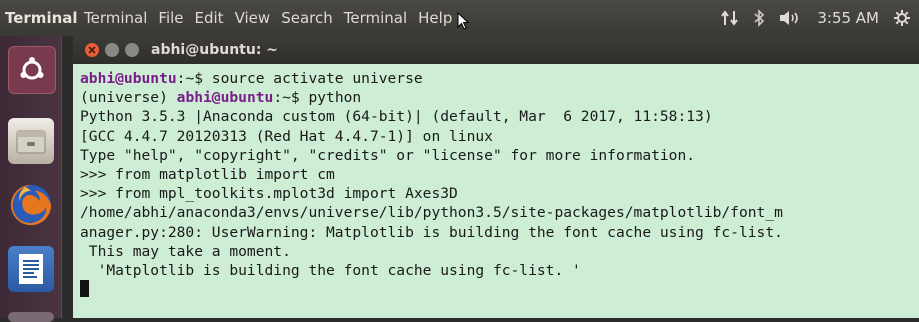  Describe the element at coordinates (128, 98) in the screenshot. I see `env-prefix: (universe)` at that location.